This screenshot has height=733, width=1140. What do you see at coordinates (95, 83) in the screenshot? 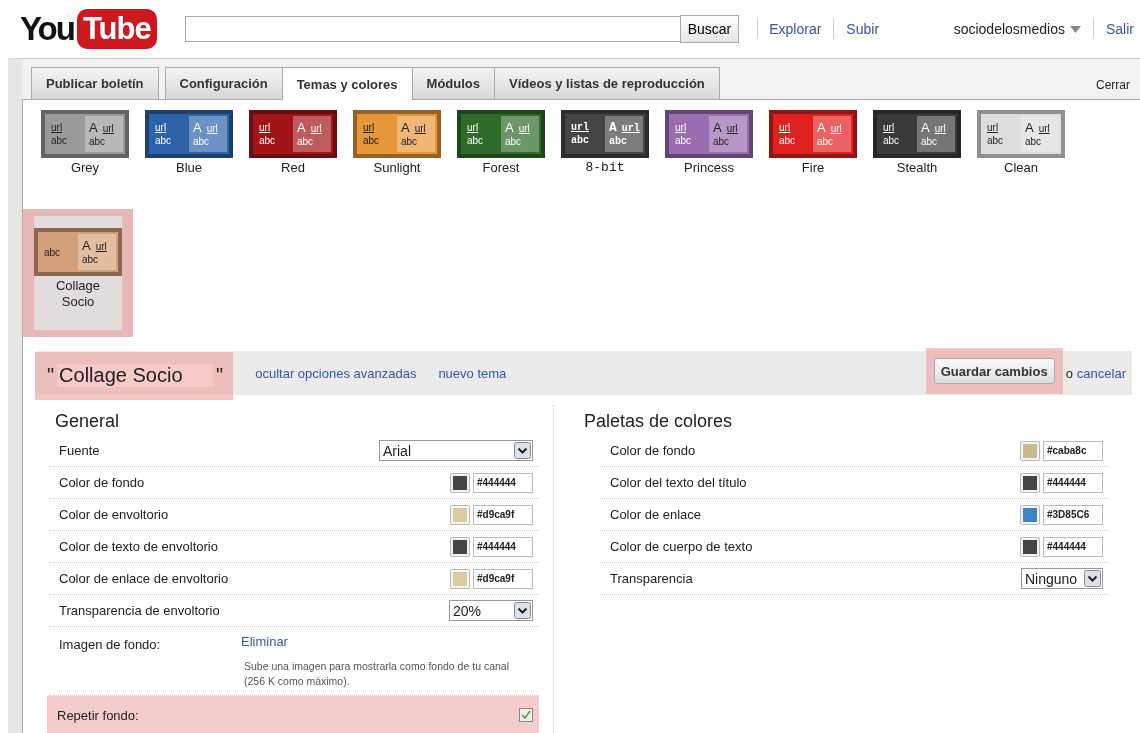
I see `tab: Publicar boletín` at bounding box center [95, 83].